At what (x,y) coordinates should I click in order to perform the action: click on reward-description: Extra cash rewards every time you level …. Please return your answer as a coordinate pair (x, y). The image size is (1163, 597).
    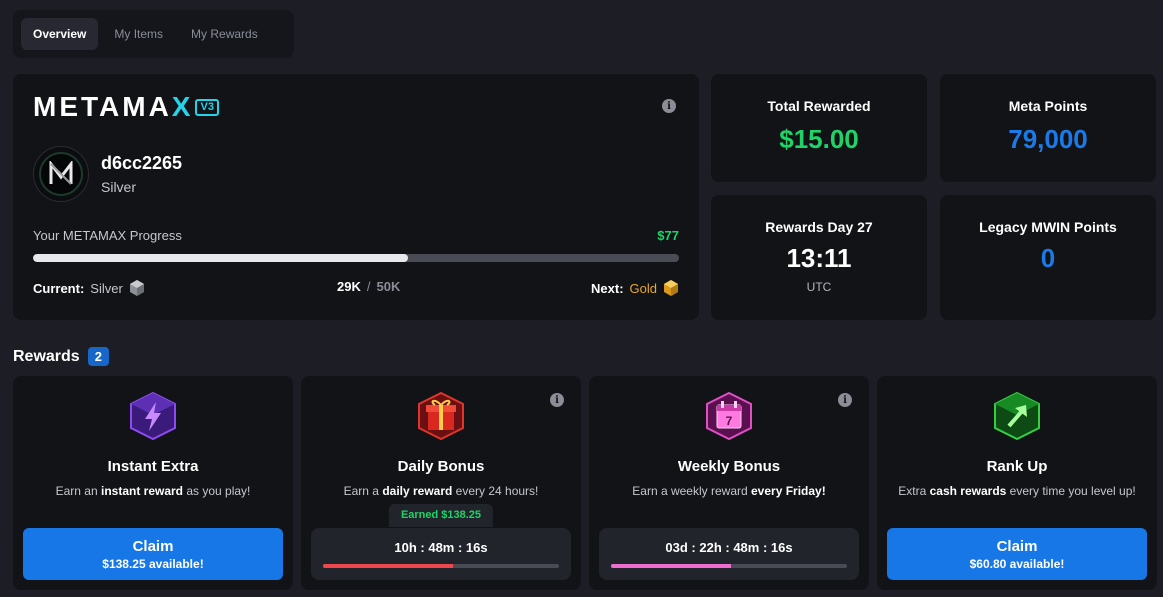
    Looking at the image, I should click on (1017, 491).